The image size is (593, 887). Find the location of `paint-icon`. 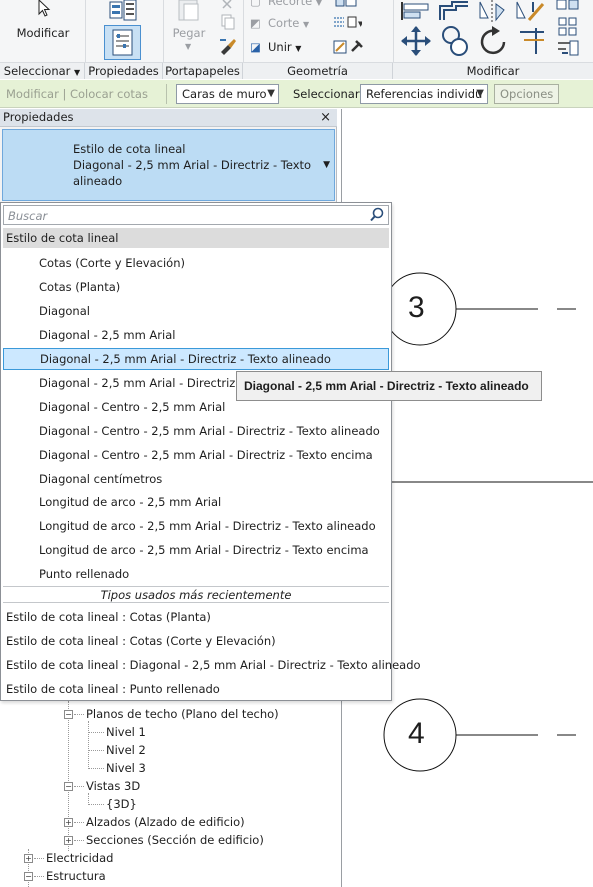

paint-icon is located at coordinates (349, 47).